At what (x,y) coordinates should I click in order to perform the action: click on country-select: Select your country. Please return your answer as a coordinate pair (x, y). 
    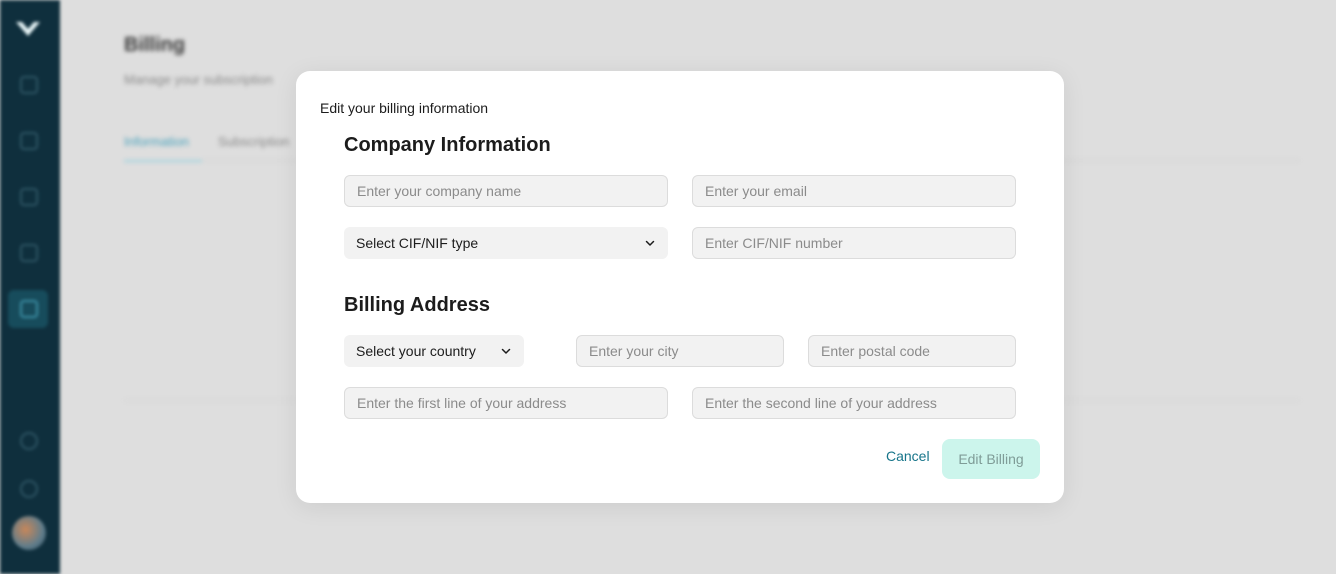
    Looking at the image, I should click on (434, 351).